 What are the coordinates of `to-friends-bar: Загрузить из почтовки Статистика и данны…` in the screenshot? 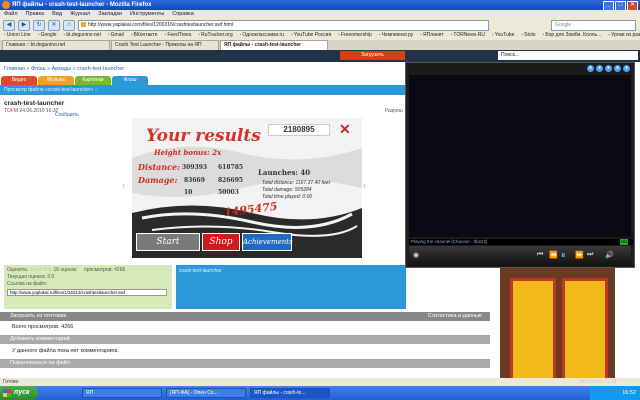 It's located at (245, 316).